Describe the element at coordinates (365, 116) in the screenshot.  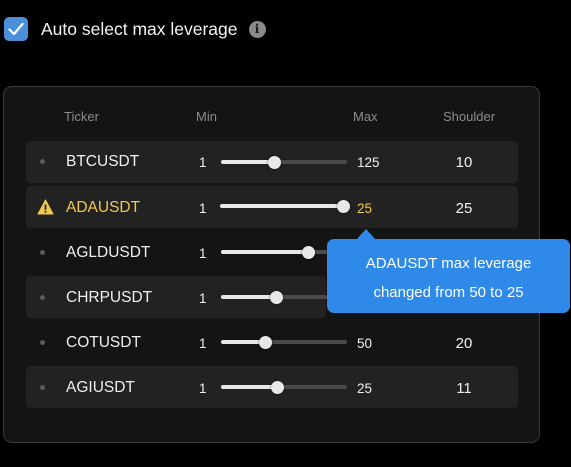
I see `header-max: Max` at that location.